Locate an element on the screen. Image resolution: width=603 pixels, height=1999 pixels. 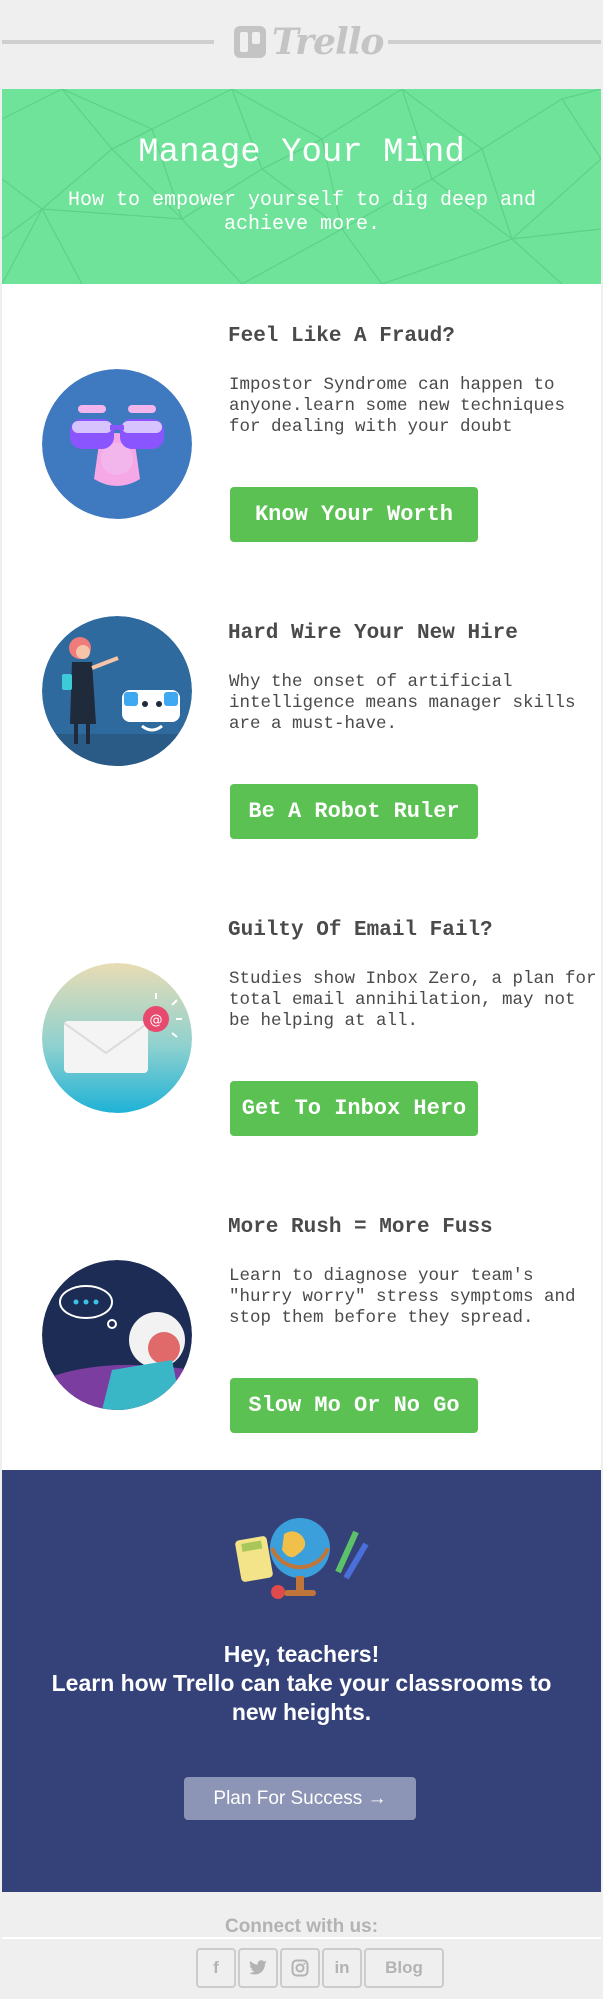
header-divider-left is located at coordinates (108, 42).